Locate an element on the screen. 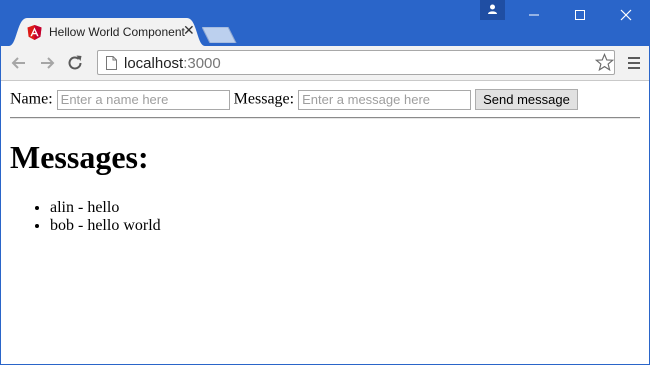  url-text: localhost:3000 is located at coordinates (172, 63).